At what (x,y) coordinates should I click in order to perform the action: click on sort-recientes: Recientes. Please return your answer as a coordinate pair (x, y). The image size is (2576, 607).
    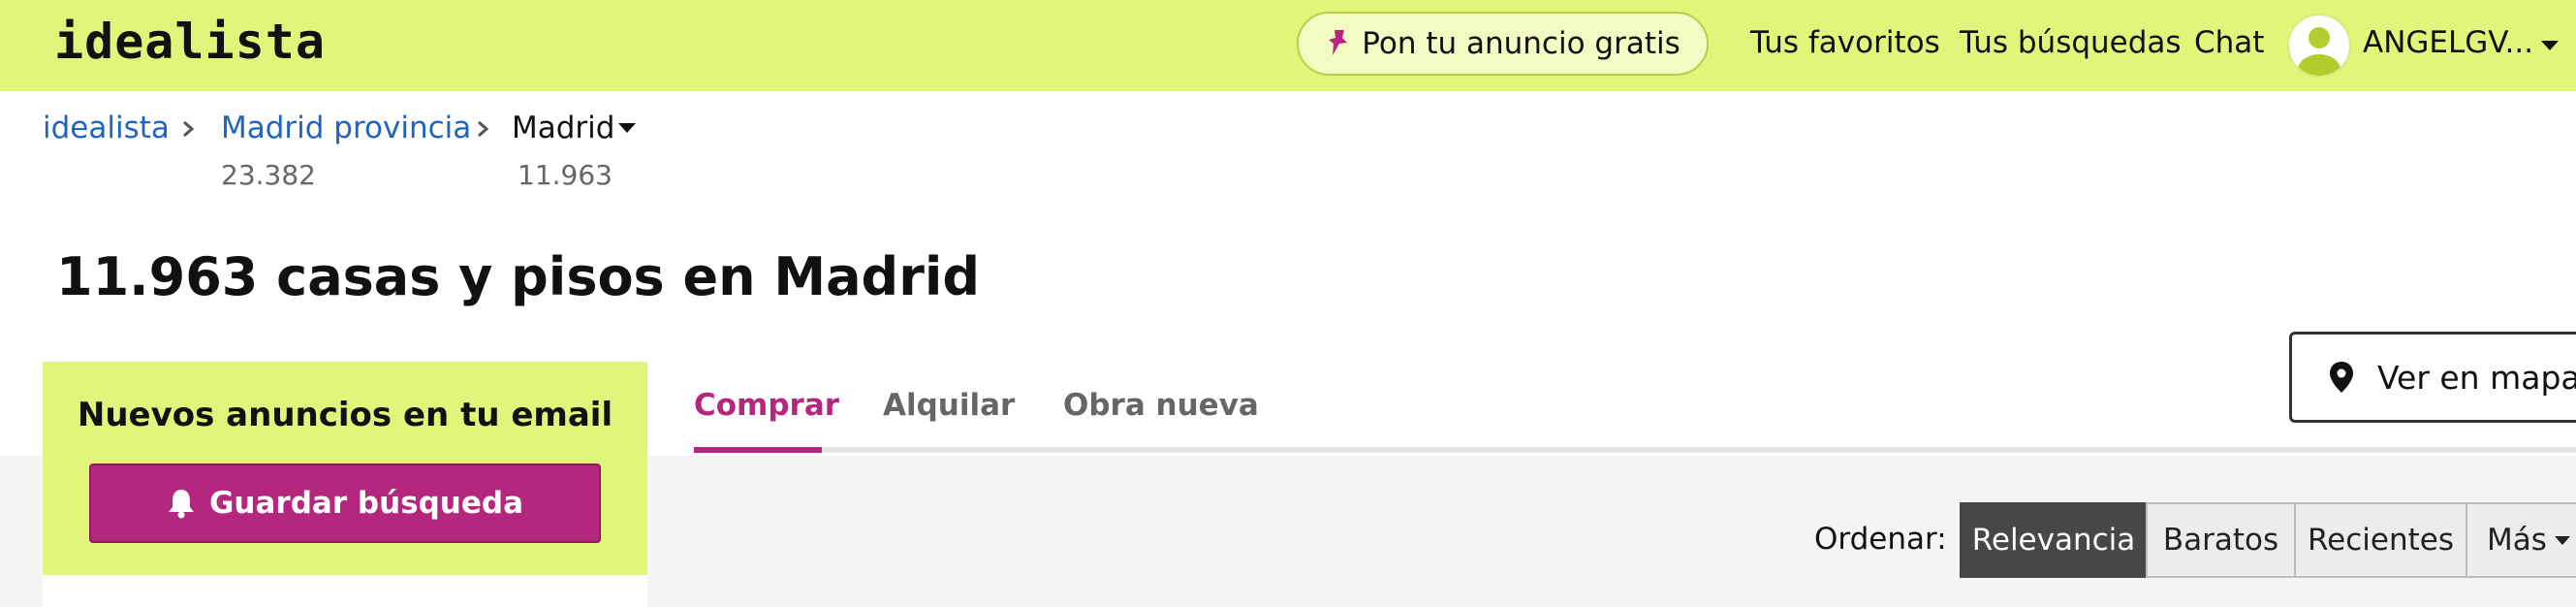
    Looking at the image, I should click on (2380, 540).